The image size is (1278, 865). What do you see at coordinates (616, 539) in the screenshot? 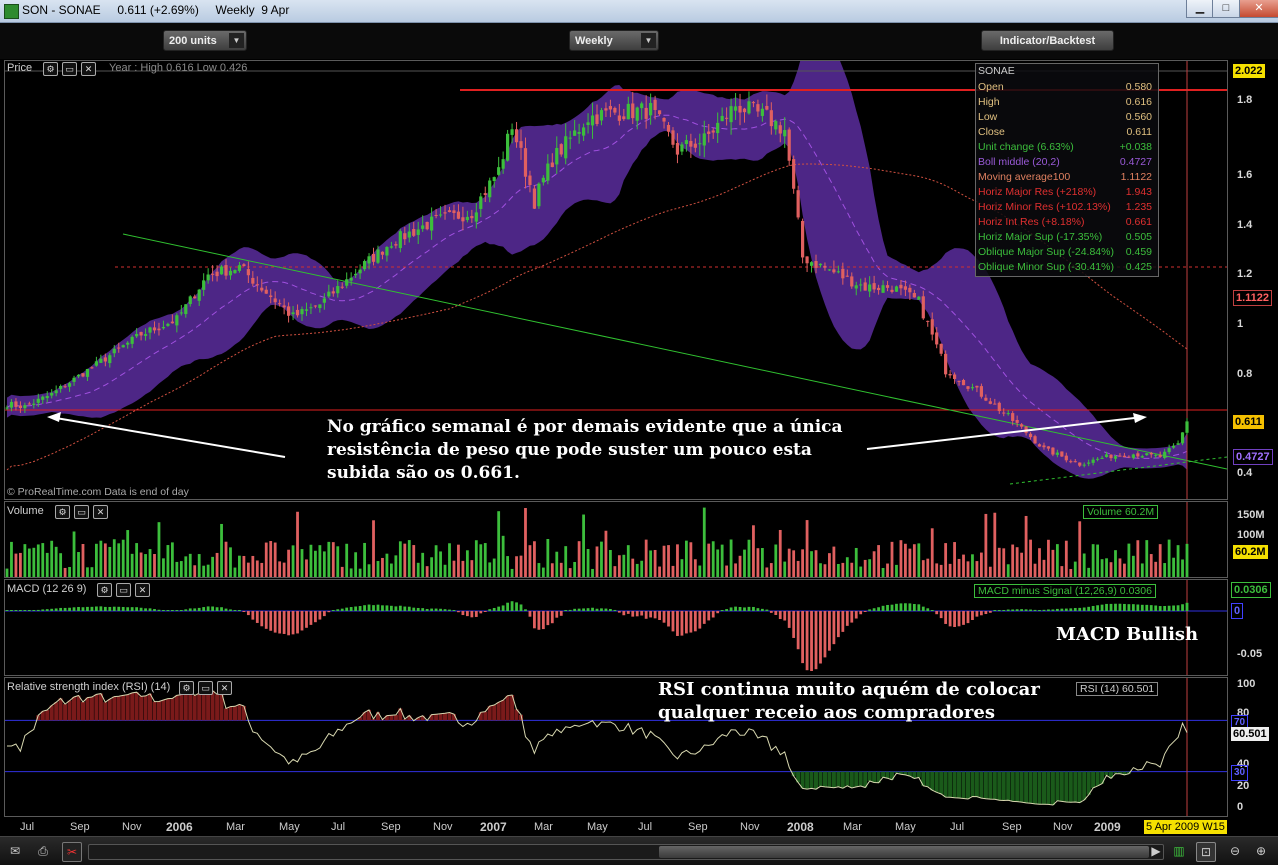
I see `volume-panel: Volume ⚙ ▭ ✕ Volume 60.2M` at bounding box center [616, 539].